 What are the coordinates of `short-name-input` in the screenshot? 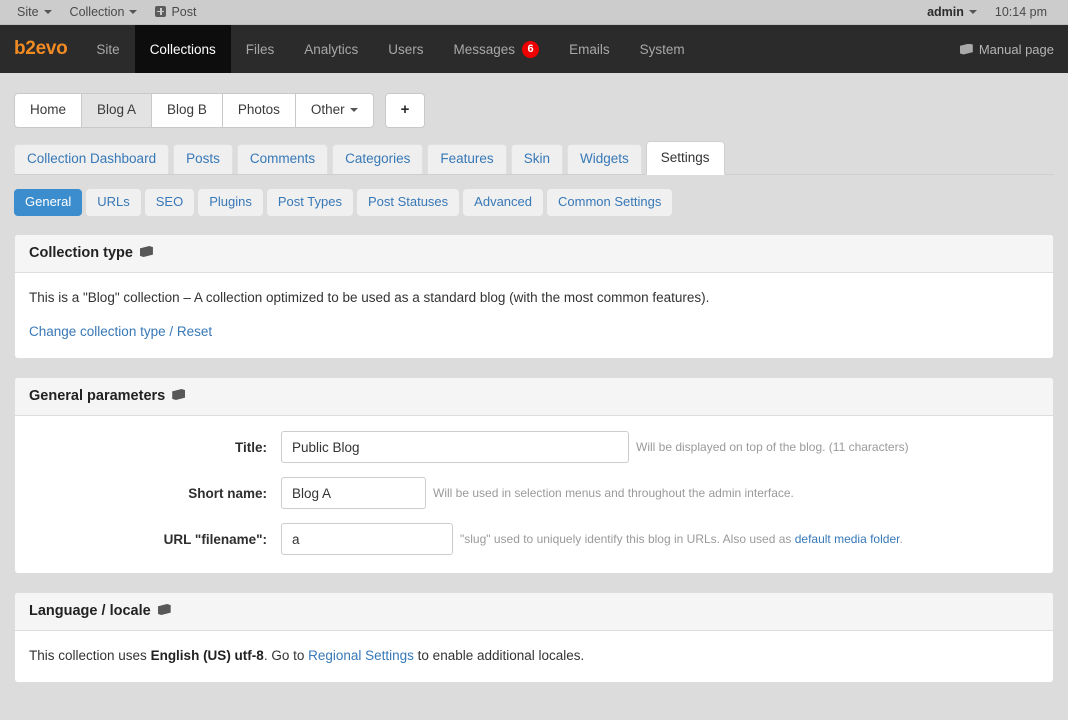 It's located at (353, 493).